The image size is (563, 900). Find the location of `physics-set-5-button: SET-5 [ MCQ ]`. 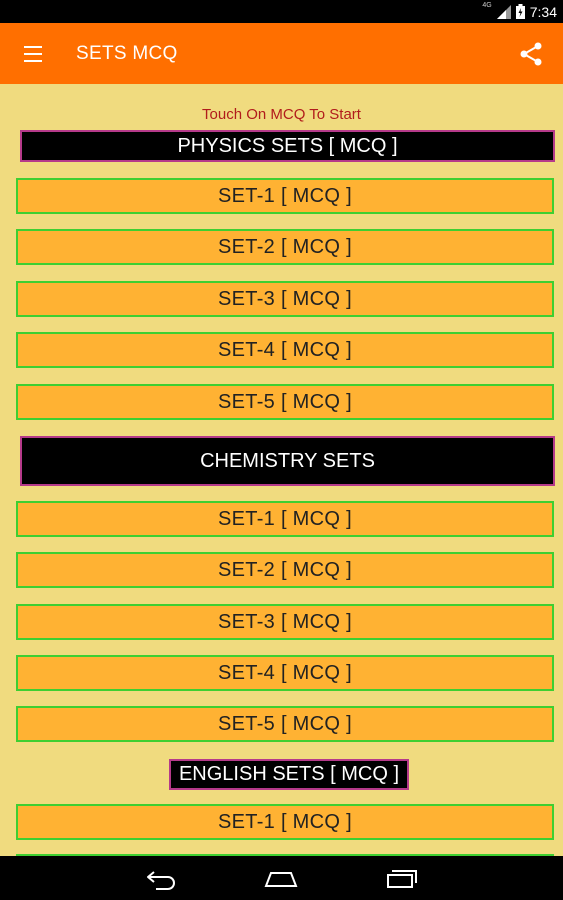

physics-set-5-button: SET-5 [ MCQ ] is located at coordinates (285, 402).